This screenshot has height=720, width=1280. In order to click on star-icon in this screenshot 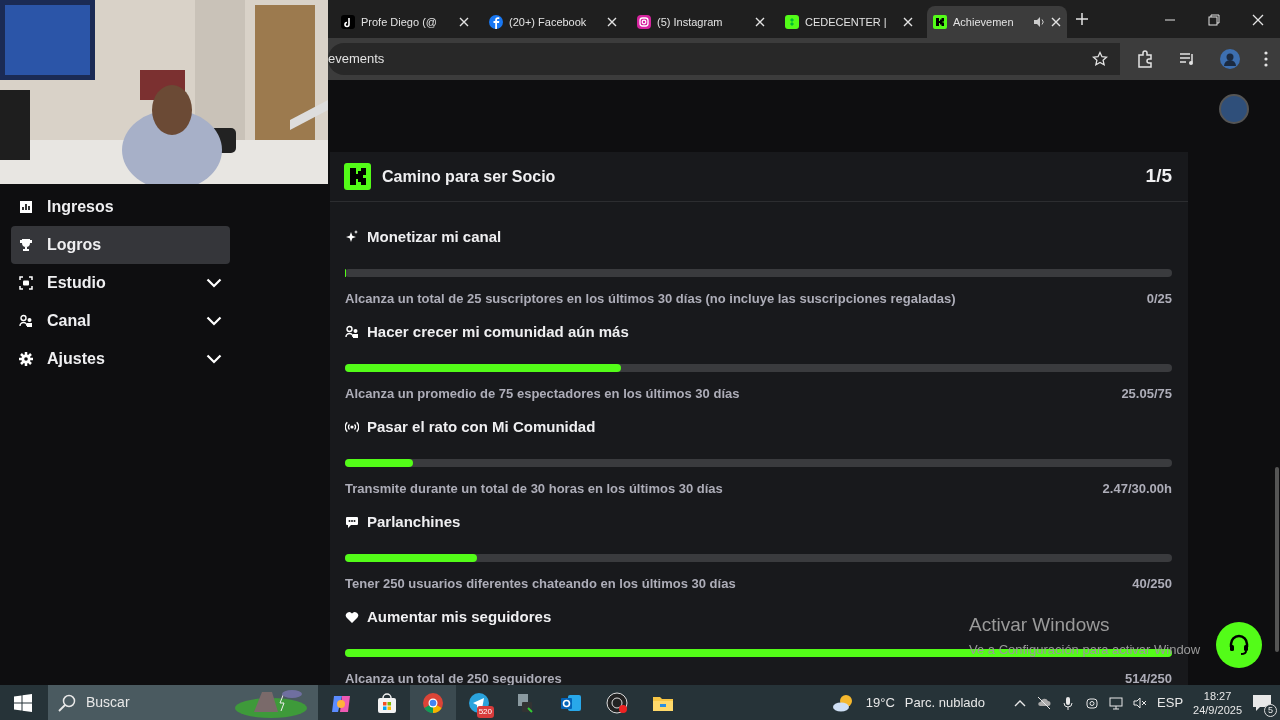, I will do `click(1100, 59)`.